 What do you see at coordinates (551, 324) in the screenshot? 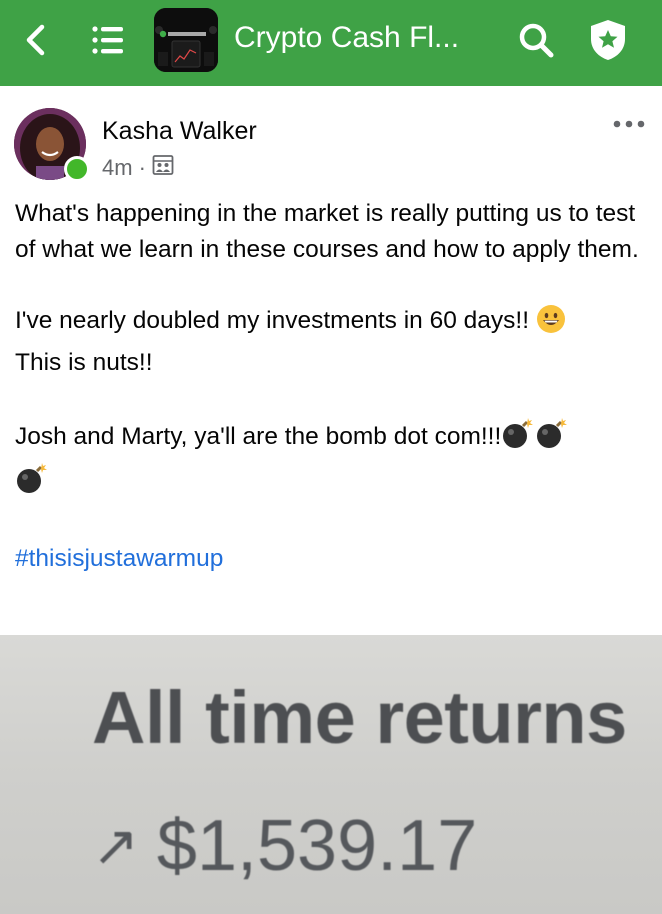
I see `grinning-face-icon` at bounding box center [551, 324].